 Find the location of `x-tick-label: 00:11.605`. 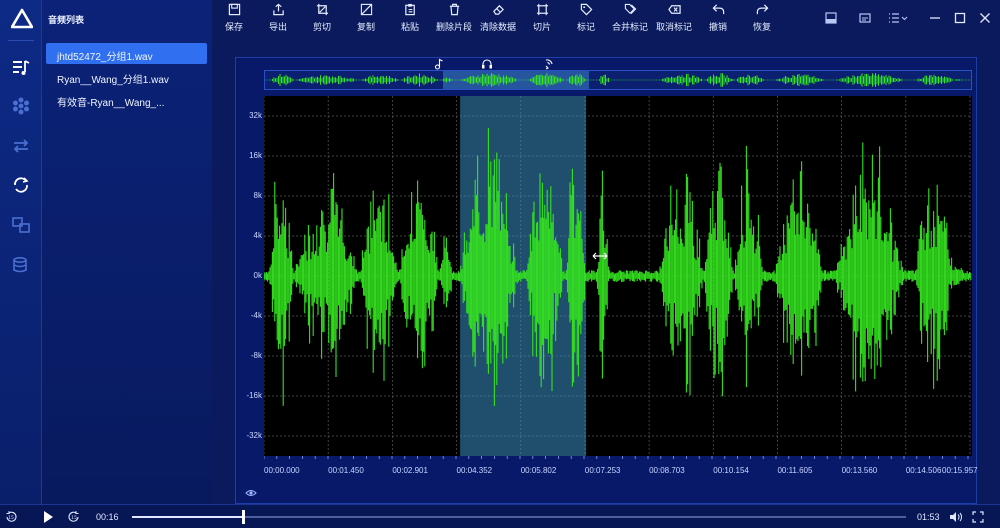

x-tick-label: 00:11.605 is located at coordinates (795, 470).